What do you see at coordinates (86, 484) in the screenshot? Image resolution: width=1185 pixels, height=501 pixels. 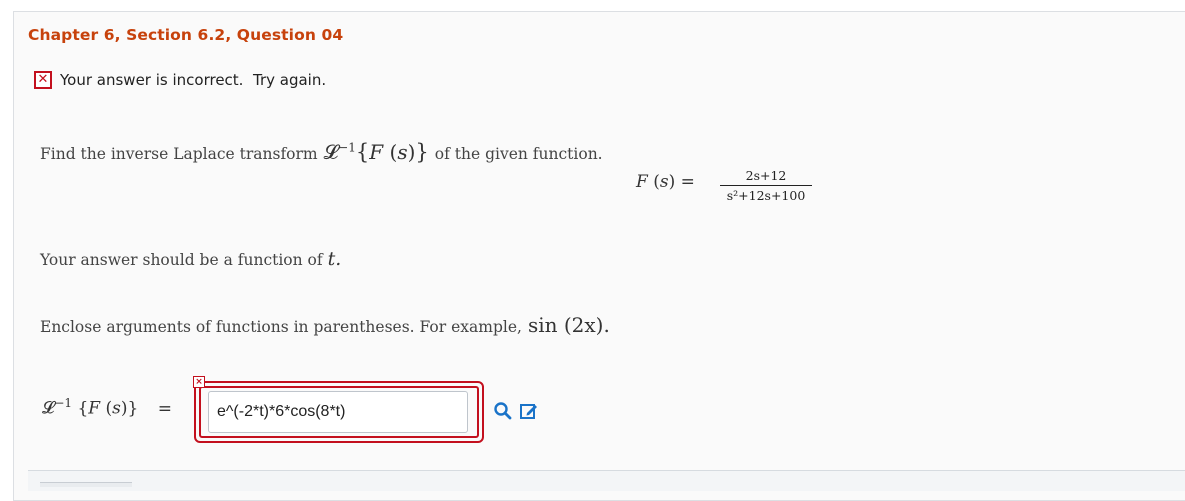 I see `next-panel-tab` at bounding box center [86, 484].